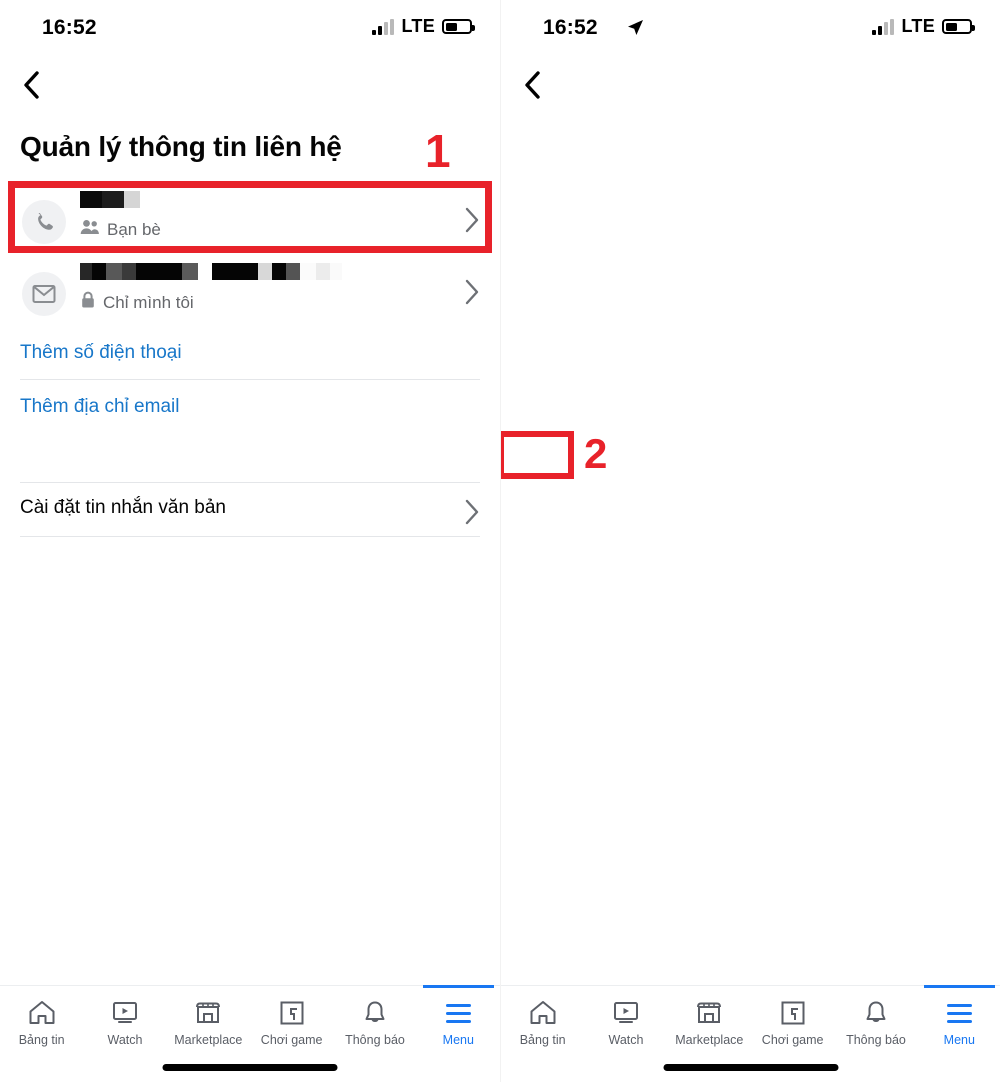 The width and height of the screenshot is (1000, 1082). What do you see at coordinates (262, 271) in the screenshot?
I see `email-value-redacted` at bounding box center [262, 271].